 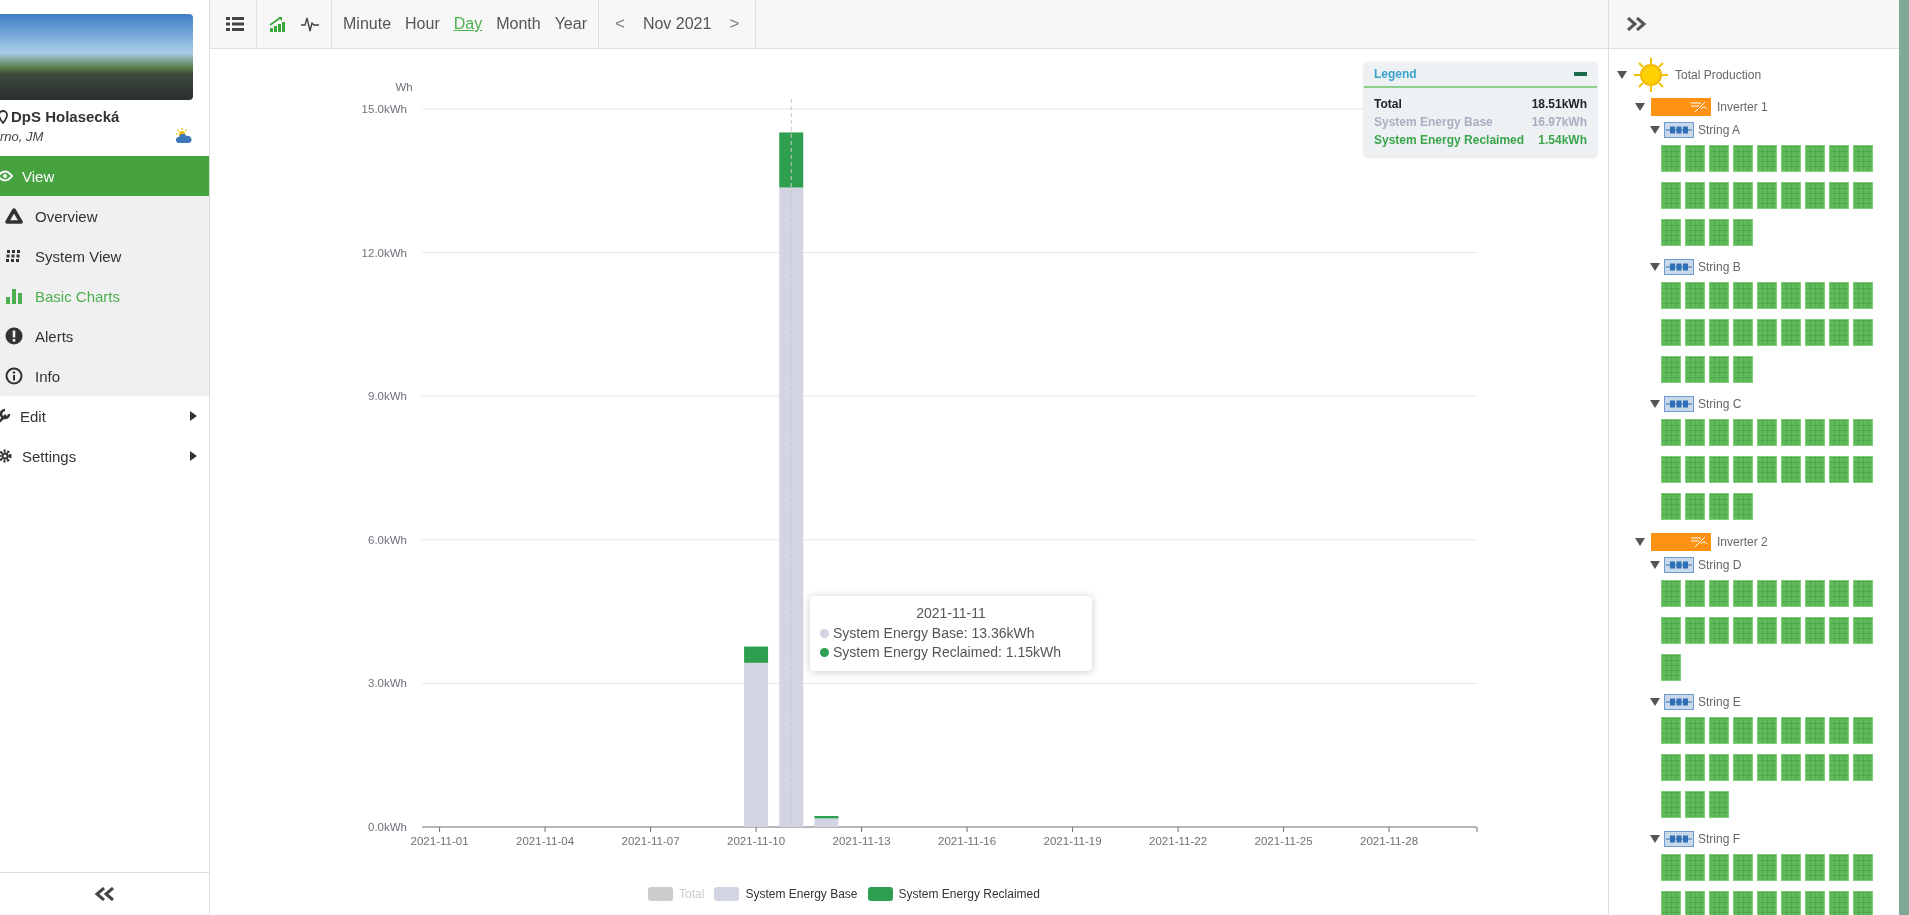 What do you see at coordinates (1580, 74) in the screenshot?
I see `minimize-button` at bounding box center [1580, 74].